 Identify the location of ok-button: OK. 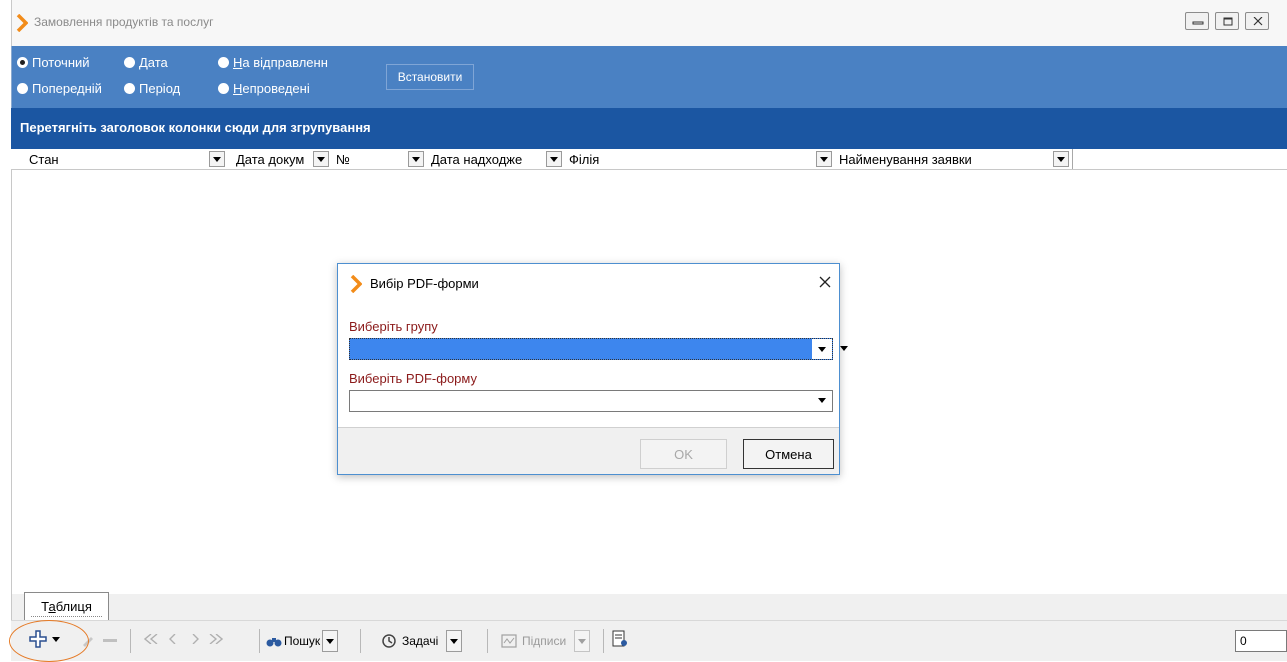
(683, 454).